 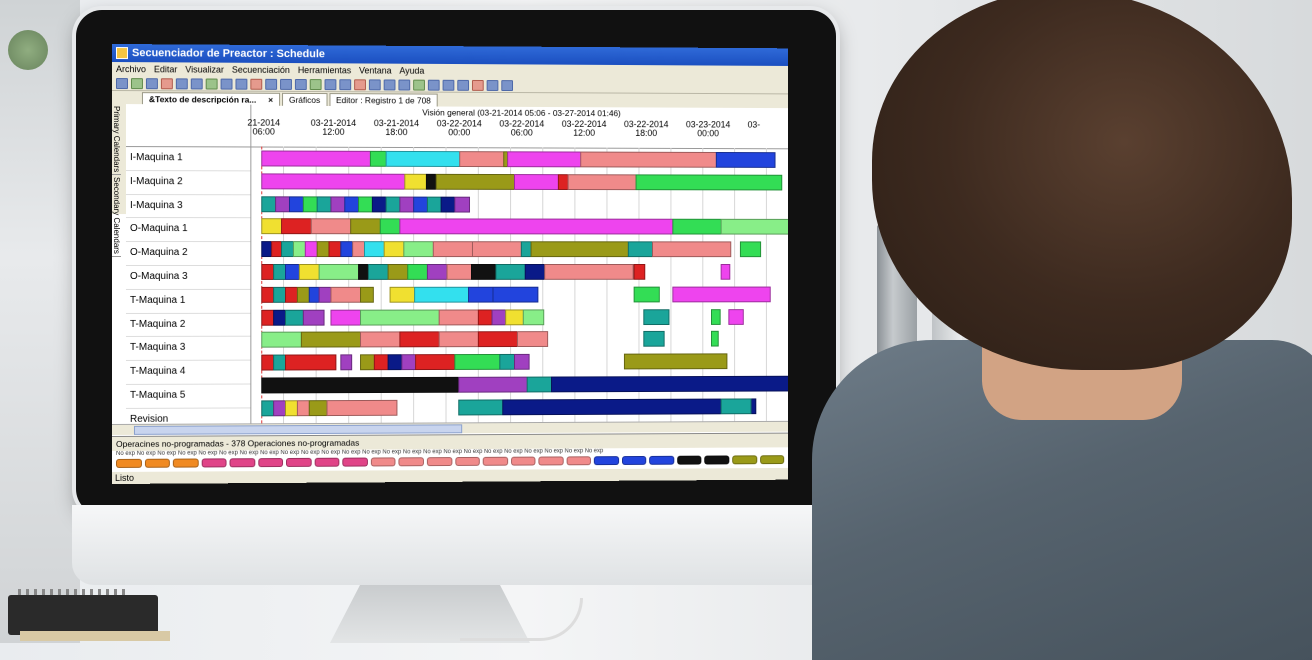 I want to click on menu-item: Editar, so click(x=165, y=69).